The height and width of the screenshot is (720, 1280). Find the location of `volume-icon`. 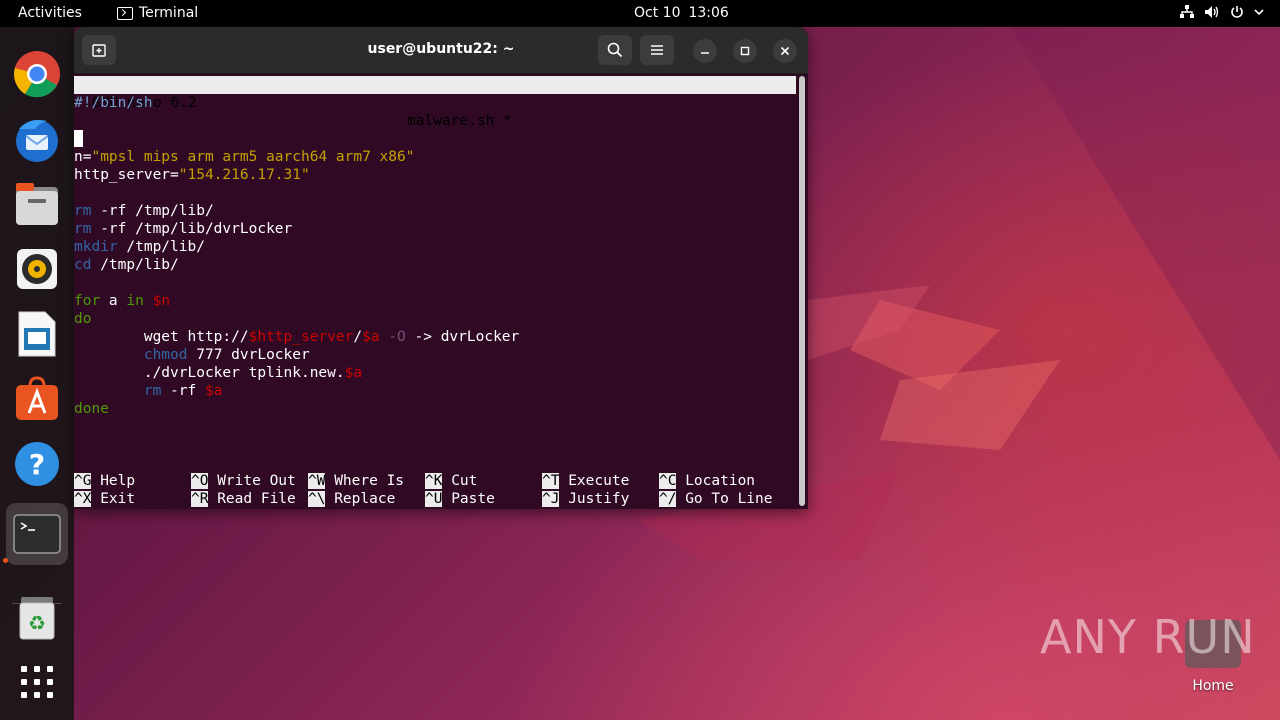

volume-icon is located at coordinates (1212, 12).